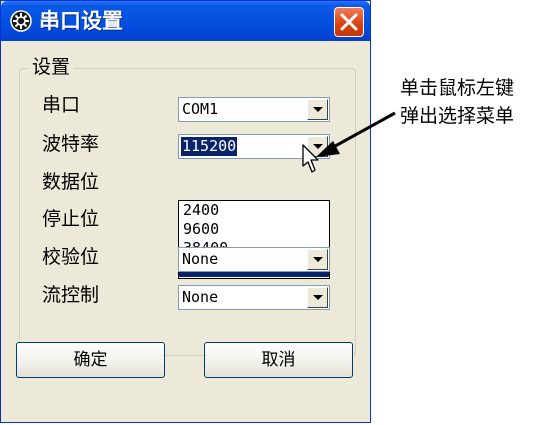 Image resolution: width=543 pixels, height=425 pixels. What do you see at coordinates (457, 88) in the screenshot?
I see `annotation-line-1: 单击鼠标左键` at bounding box center [457, 88].